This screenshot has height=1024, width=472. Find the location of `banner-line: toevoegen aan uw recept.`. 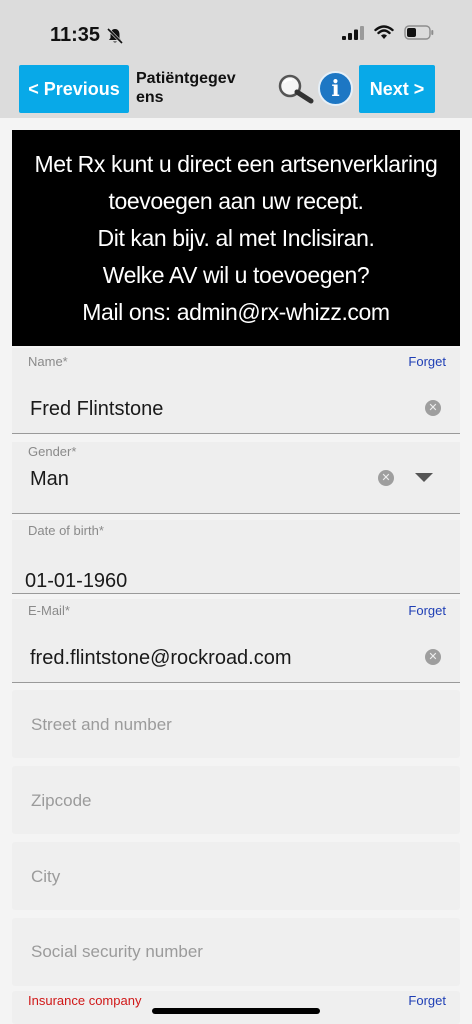

banner-line: toevoegen aan uw recept. is located at coordinates (236, 200).